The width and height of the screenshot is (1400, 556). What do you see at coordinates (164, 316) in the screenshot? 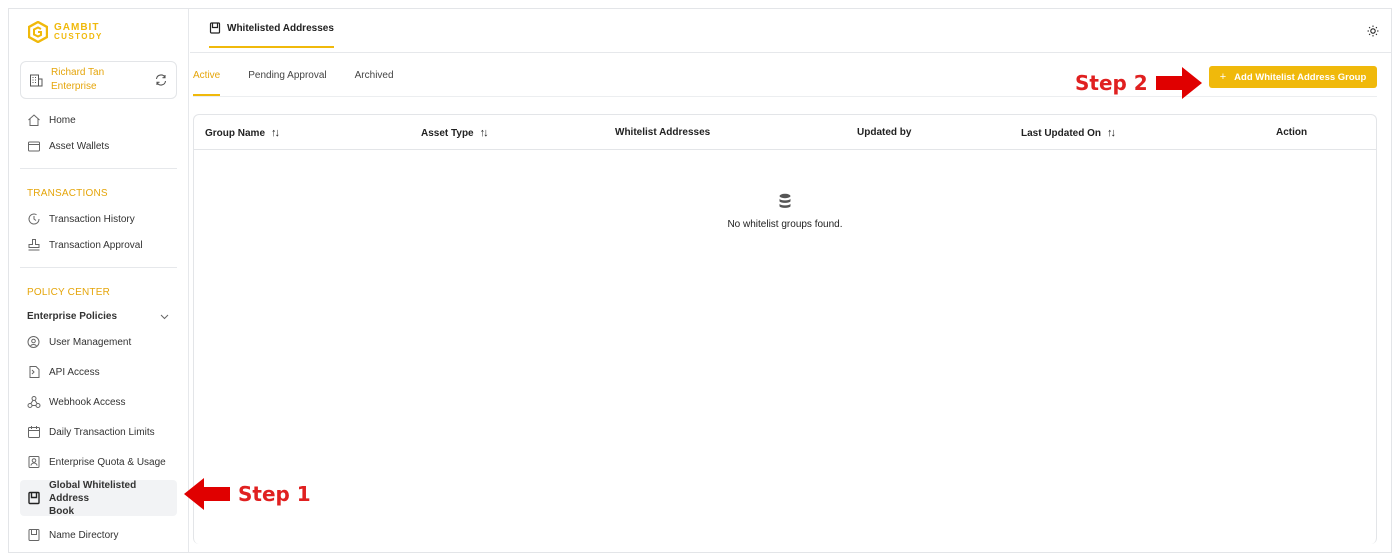
I see `chevron-down-icon` at bounding box center [164, 316].